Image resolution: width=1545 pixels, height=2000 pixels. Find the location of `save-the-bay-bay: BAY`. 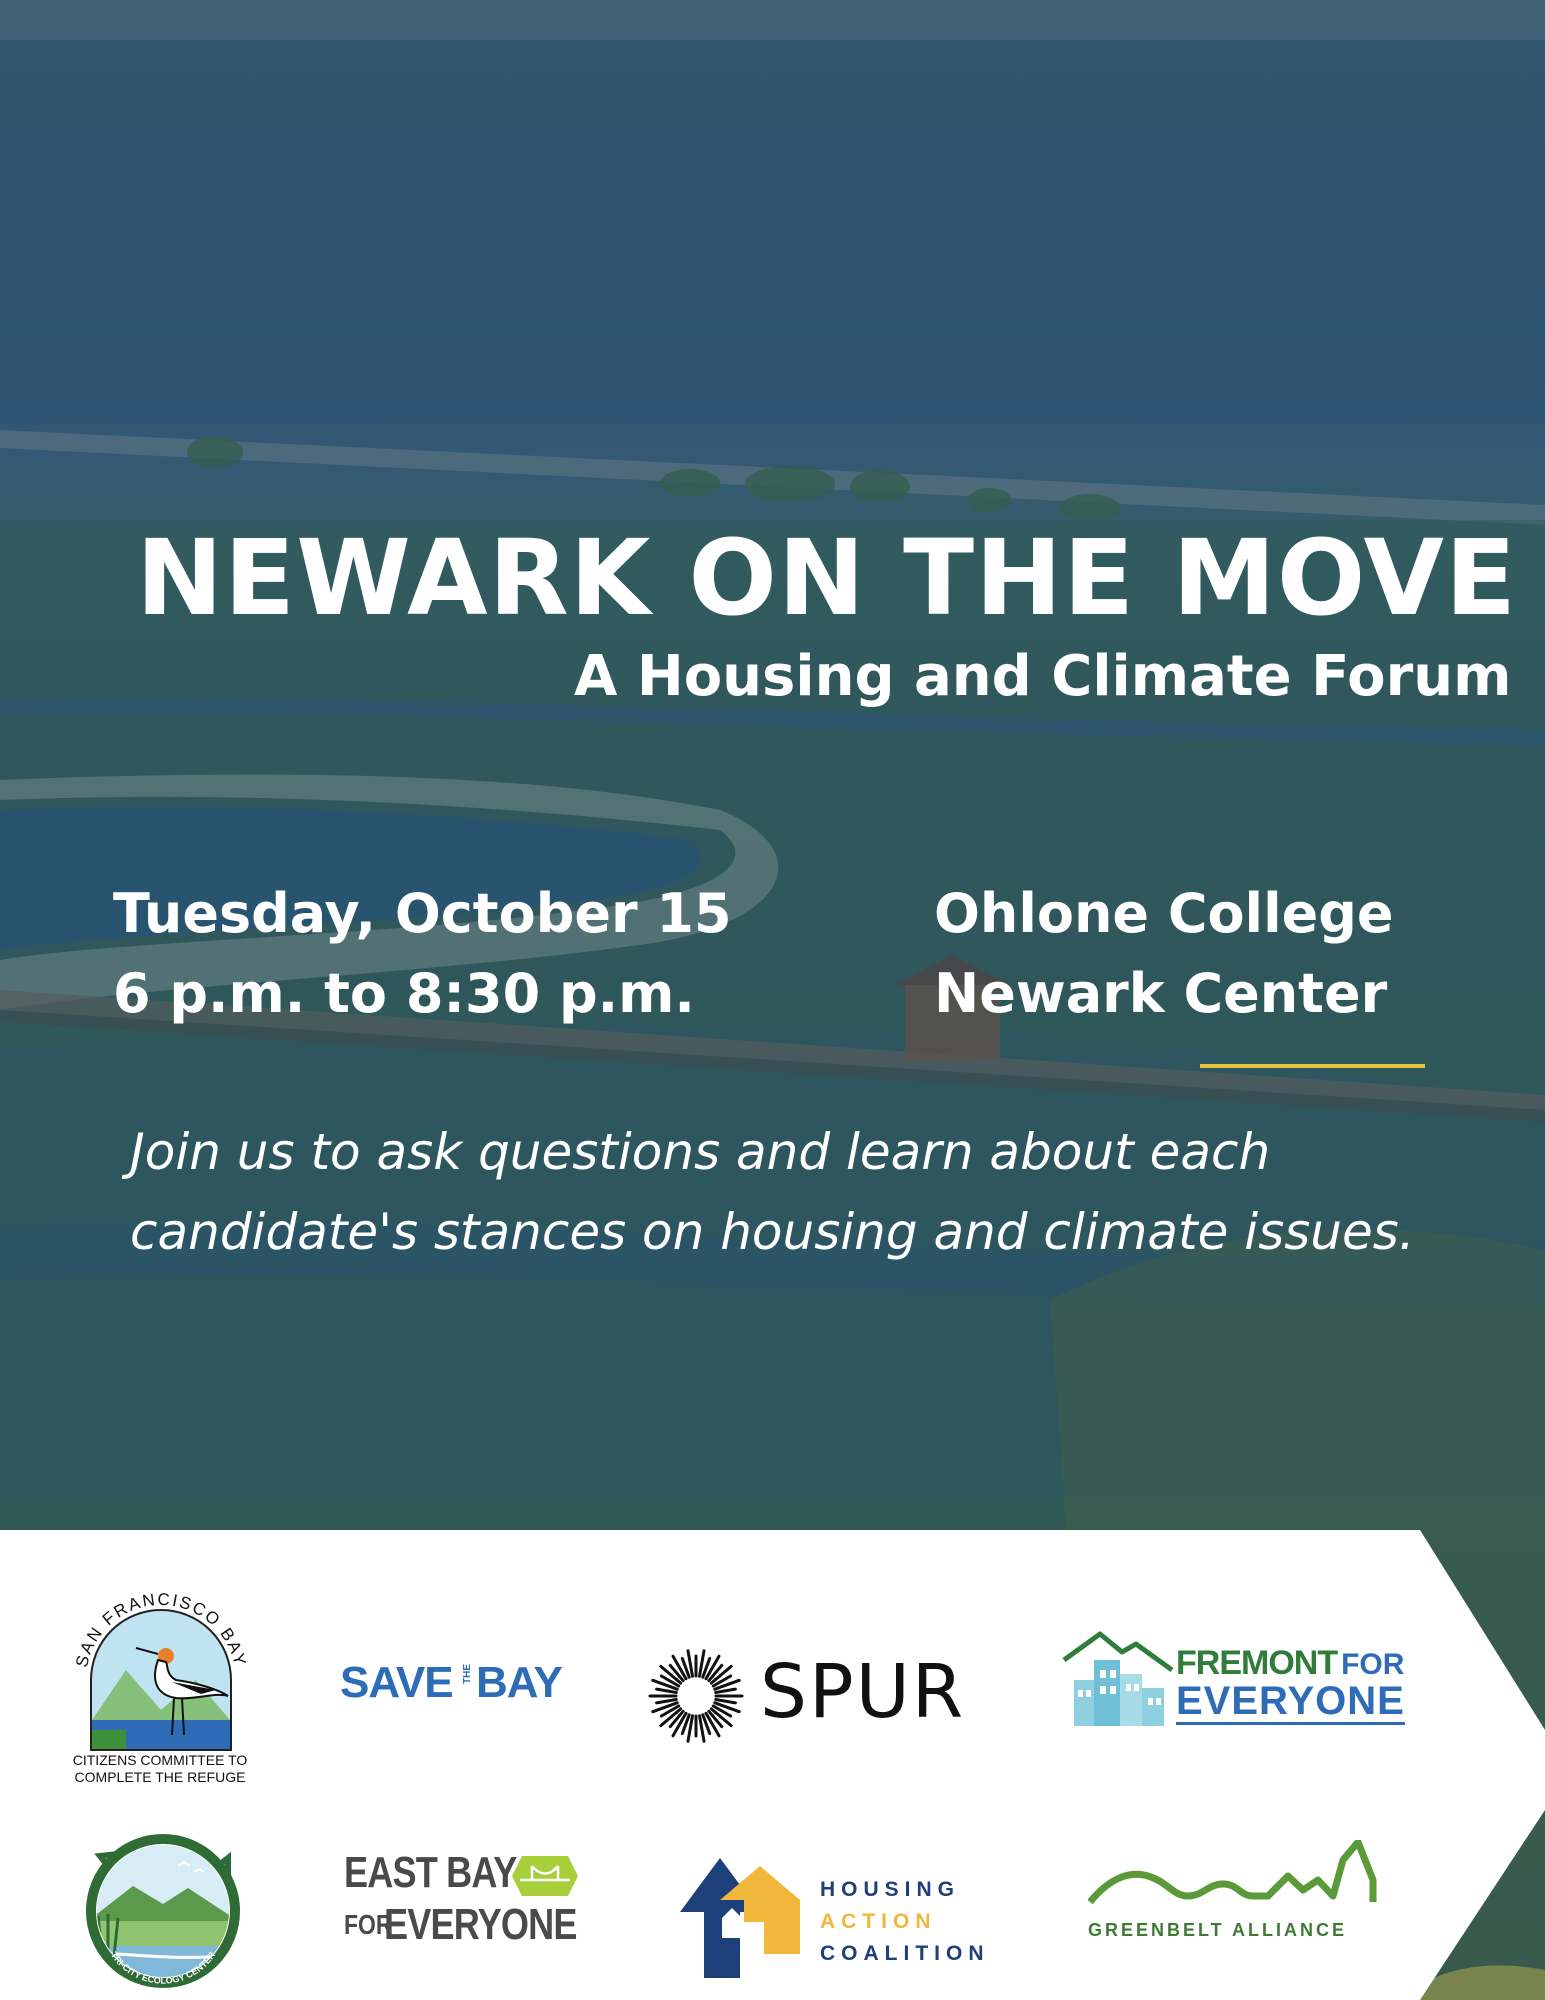

save-the-bay-bay: BAY is located at coordinates (519, 1682).